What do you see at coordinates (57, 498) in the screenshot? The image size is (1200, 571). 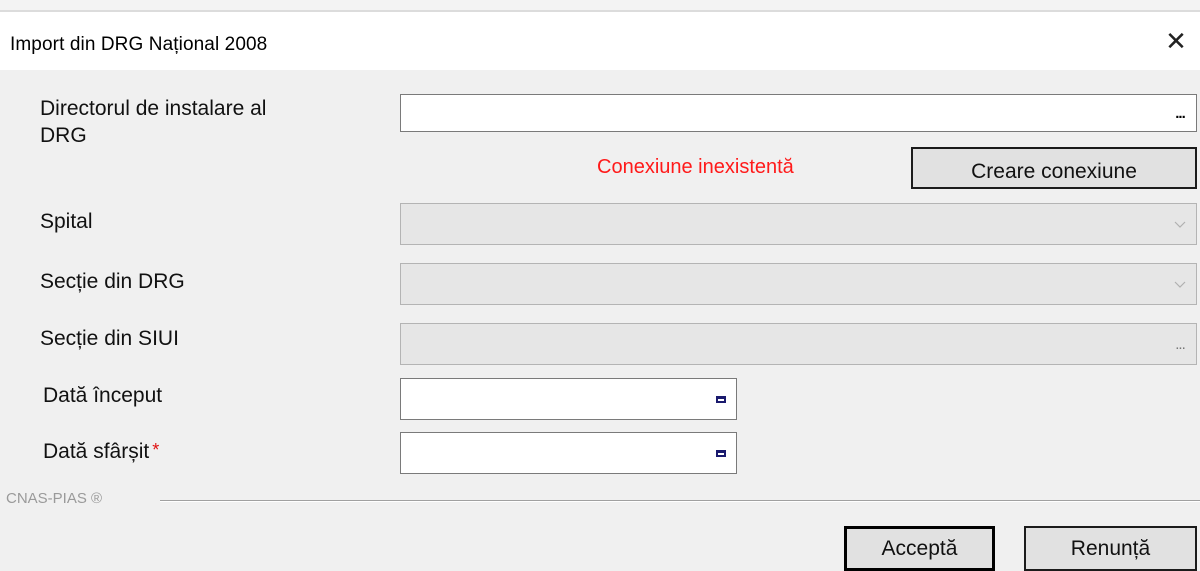 I see `brand-label: CNAS-PIAS ®` at bounding box center [57, 498].